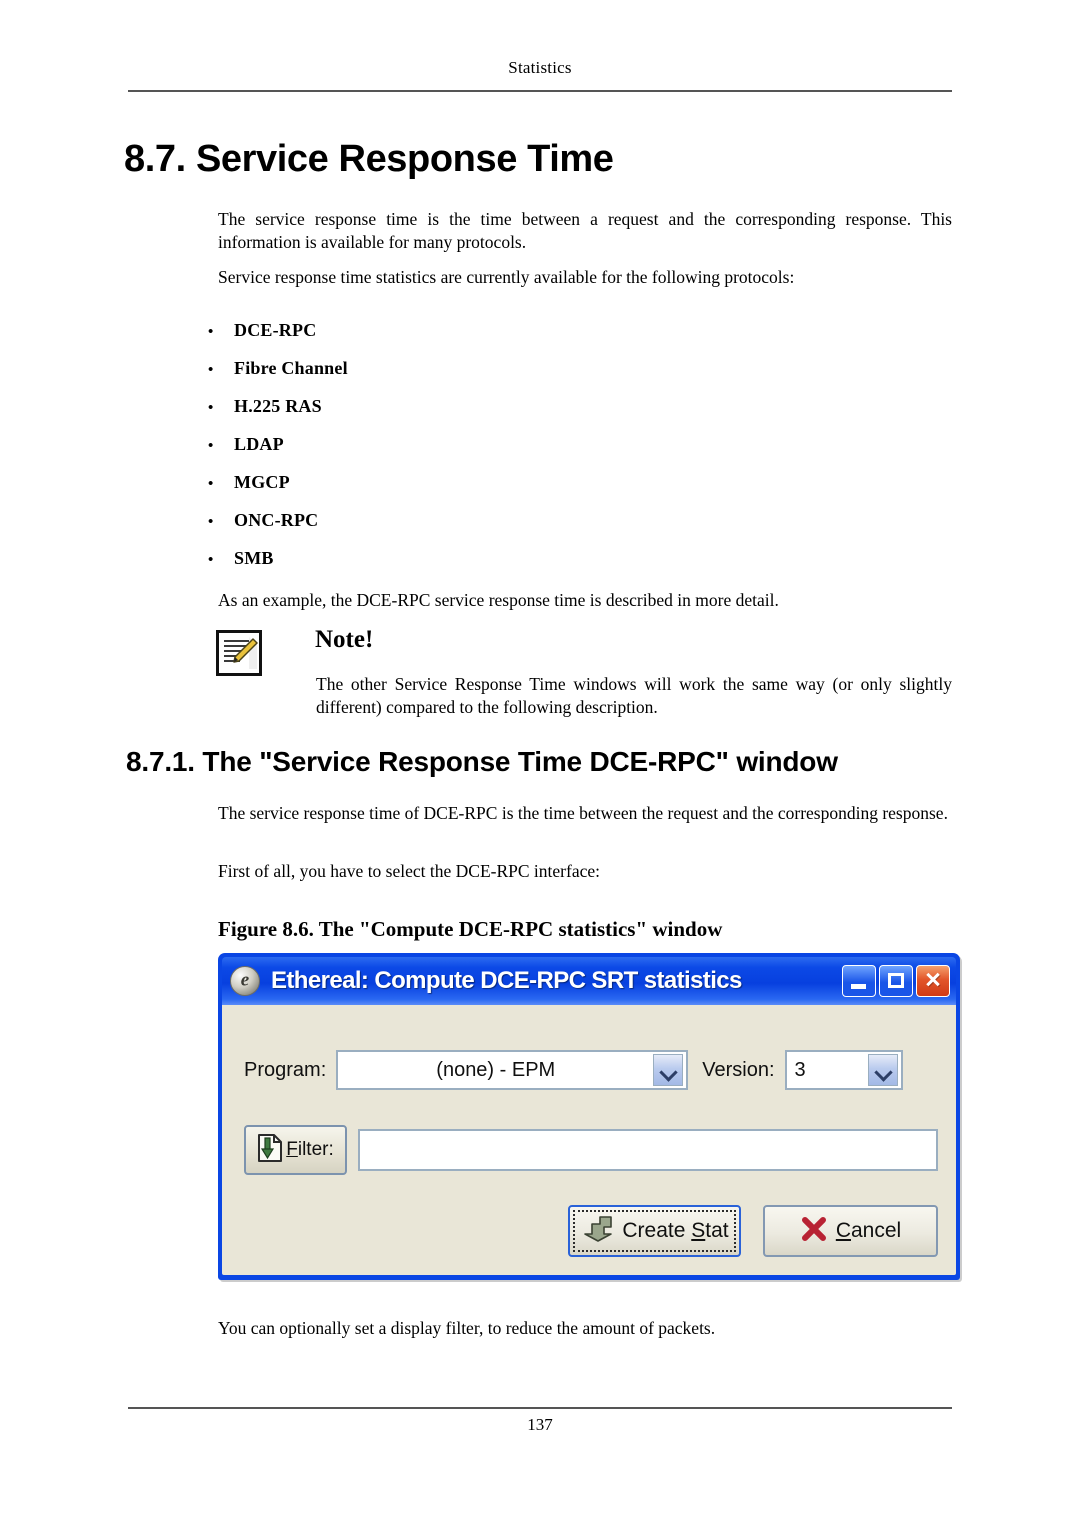 The height and width of the screenshot is (1528, 1080). I want to click on list-item-label: Fibre Channel, so click(291, 368).